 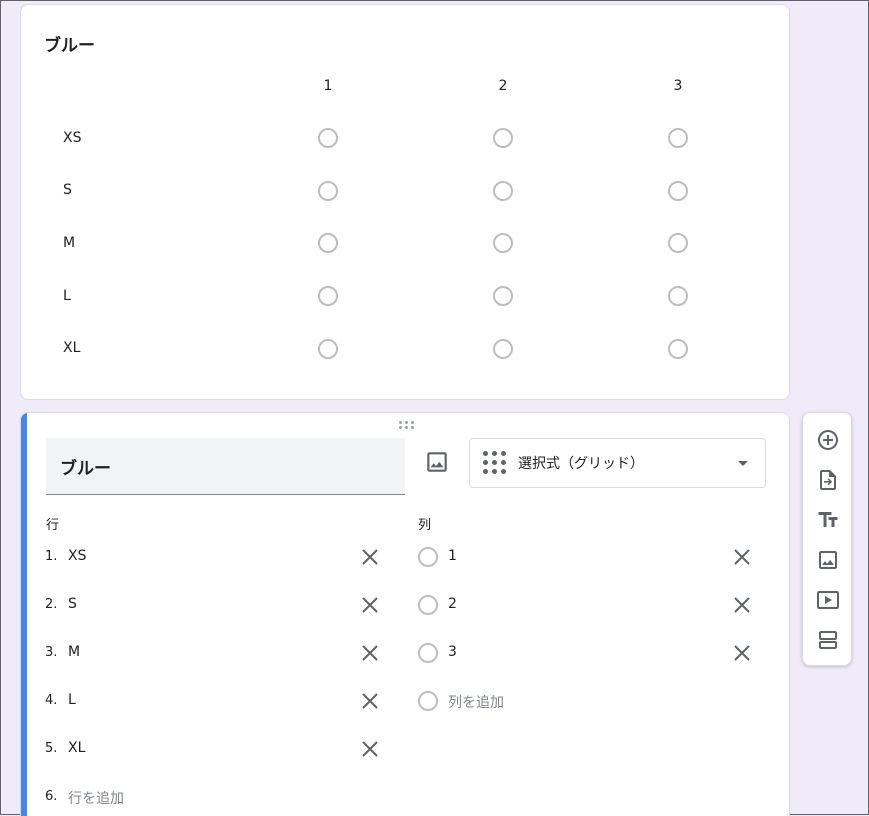 What do you see at coordinates (828, 600) in the screenshot?
I see `add-video-icon` at bounding box center [828, 600].